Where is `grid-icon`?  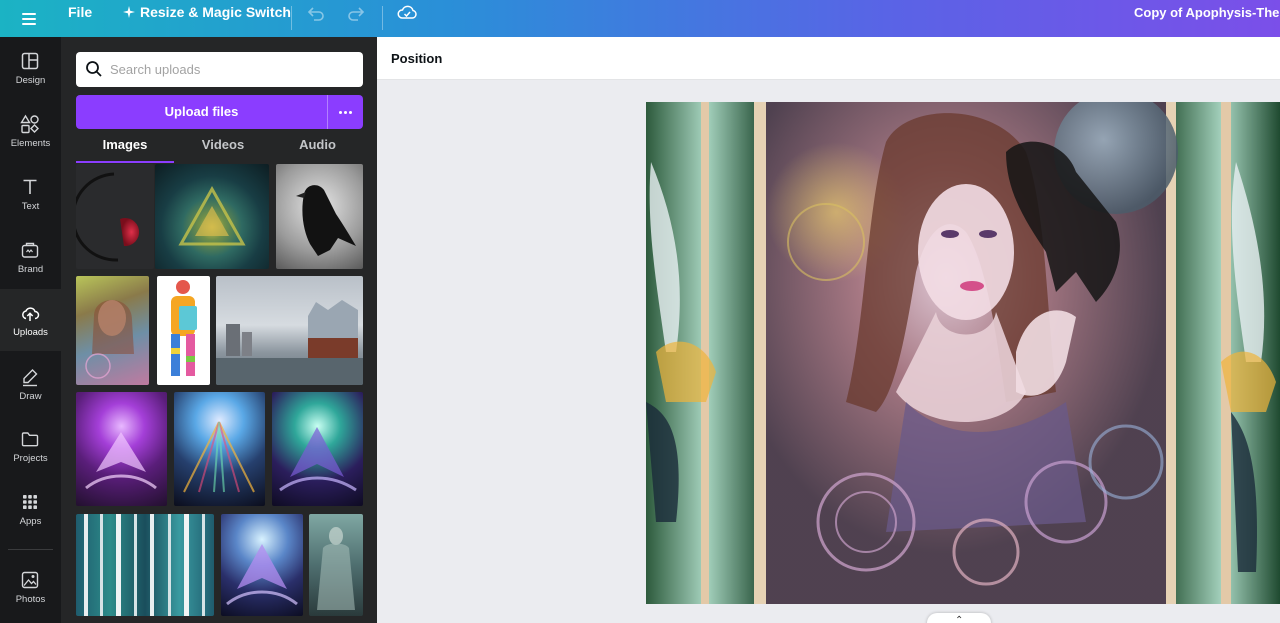 grid-icon is located at coordinates (30, 502).